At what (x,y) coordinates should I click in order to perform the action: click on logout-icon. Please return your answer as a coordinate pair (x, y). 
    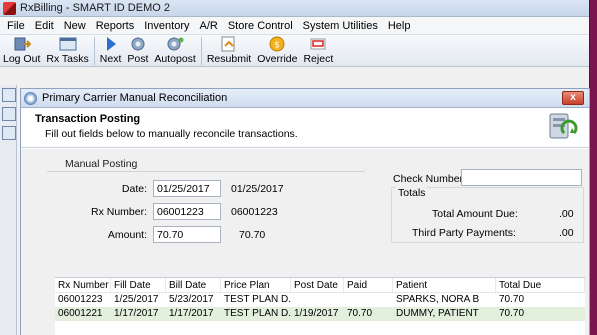
    Looking at the image, I should click on (22, 44).